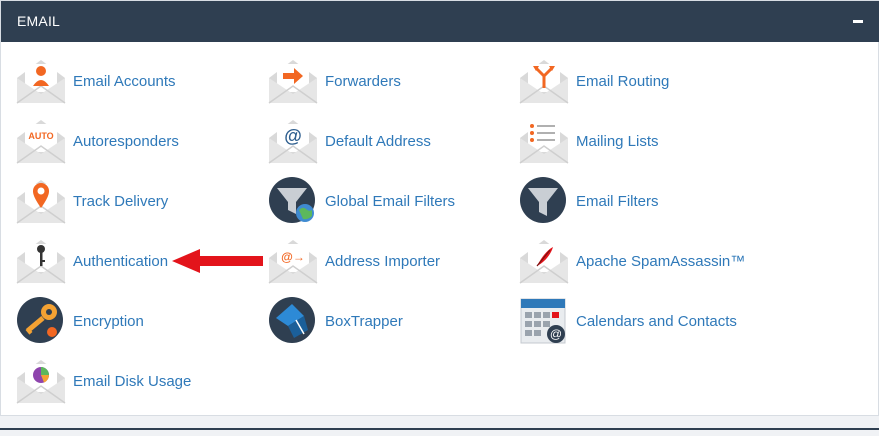 Image resolution: width=879 pixels, height=436 pixels. I want to click on item-label: Mailing Lists, so click(617, 141).